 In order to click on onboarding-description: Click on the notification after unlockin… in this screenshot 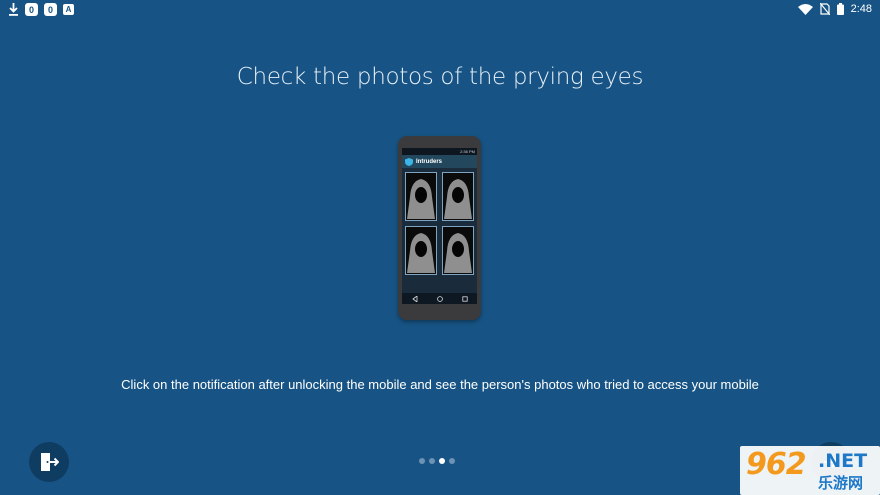, I will do `click(440, 384)`.